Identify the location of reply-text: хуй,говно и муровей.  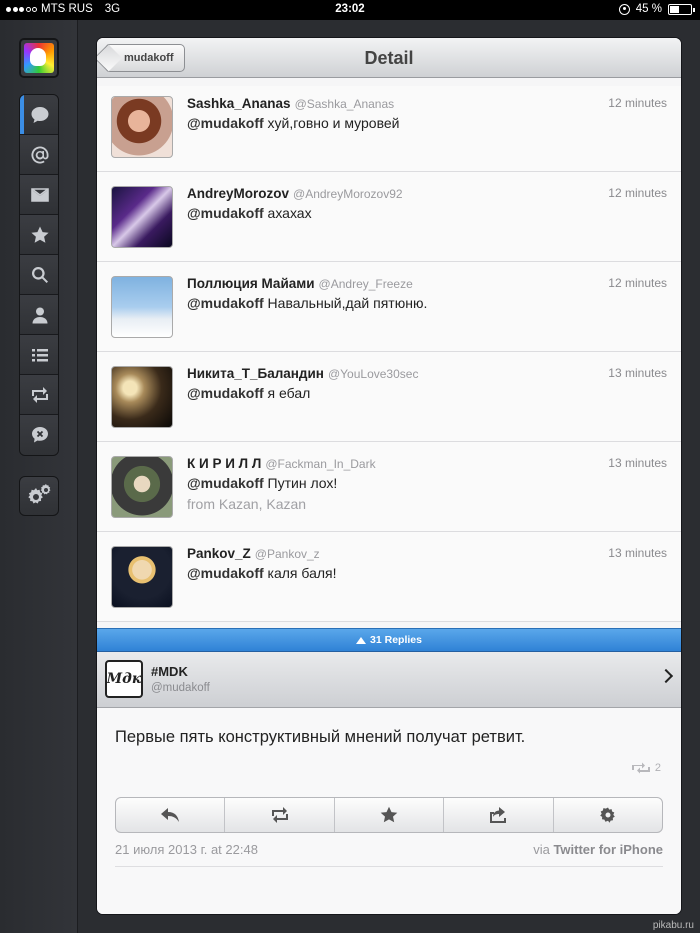
(333, 123).